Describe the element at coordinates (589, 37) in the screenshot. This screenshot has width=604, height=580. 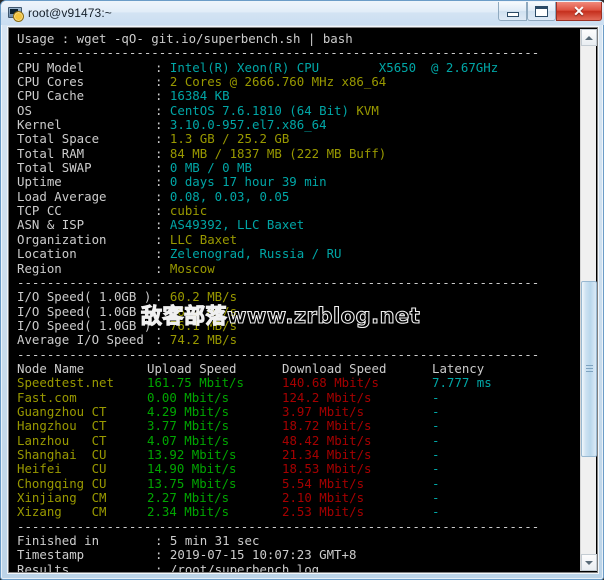
I see `scroll-up-button` at that location.